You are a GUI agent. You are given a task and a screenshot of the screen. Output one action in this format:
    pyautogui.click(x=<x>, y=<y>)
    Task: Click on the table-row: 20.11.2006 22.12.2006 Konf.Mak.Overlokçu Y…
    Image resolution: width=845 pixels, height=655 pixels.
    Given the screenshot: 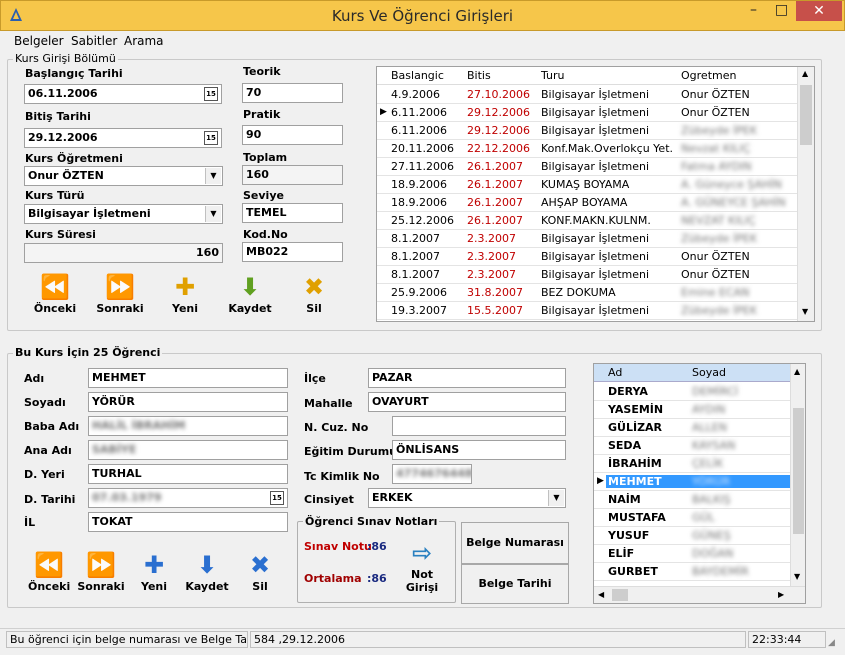 What is the action you would take?
    pyautogui.click(x=587, y=149)
    